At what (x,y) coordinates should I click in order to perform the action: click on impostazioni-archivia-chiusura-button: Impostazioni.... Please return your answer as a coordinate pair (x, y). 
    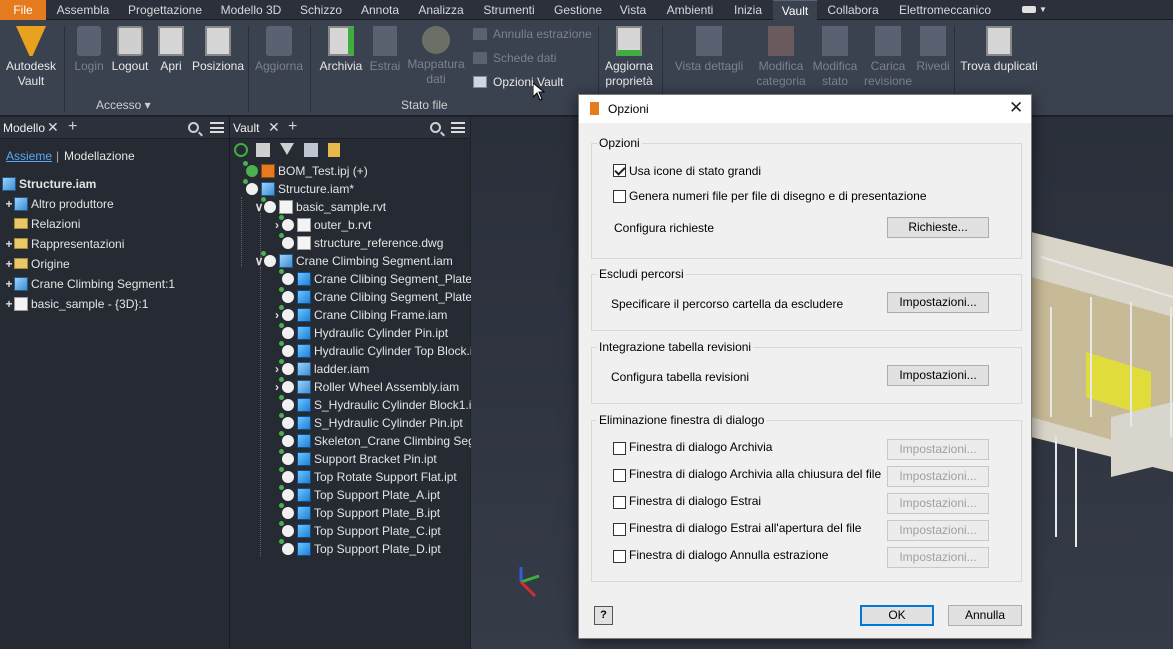
    Looking at the image, I should click on (938, 476).